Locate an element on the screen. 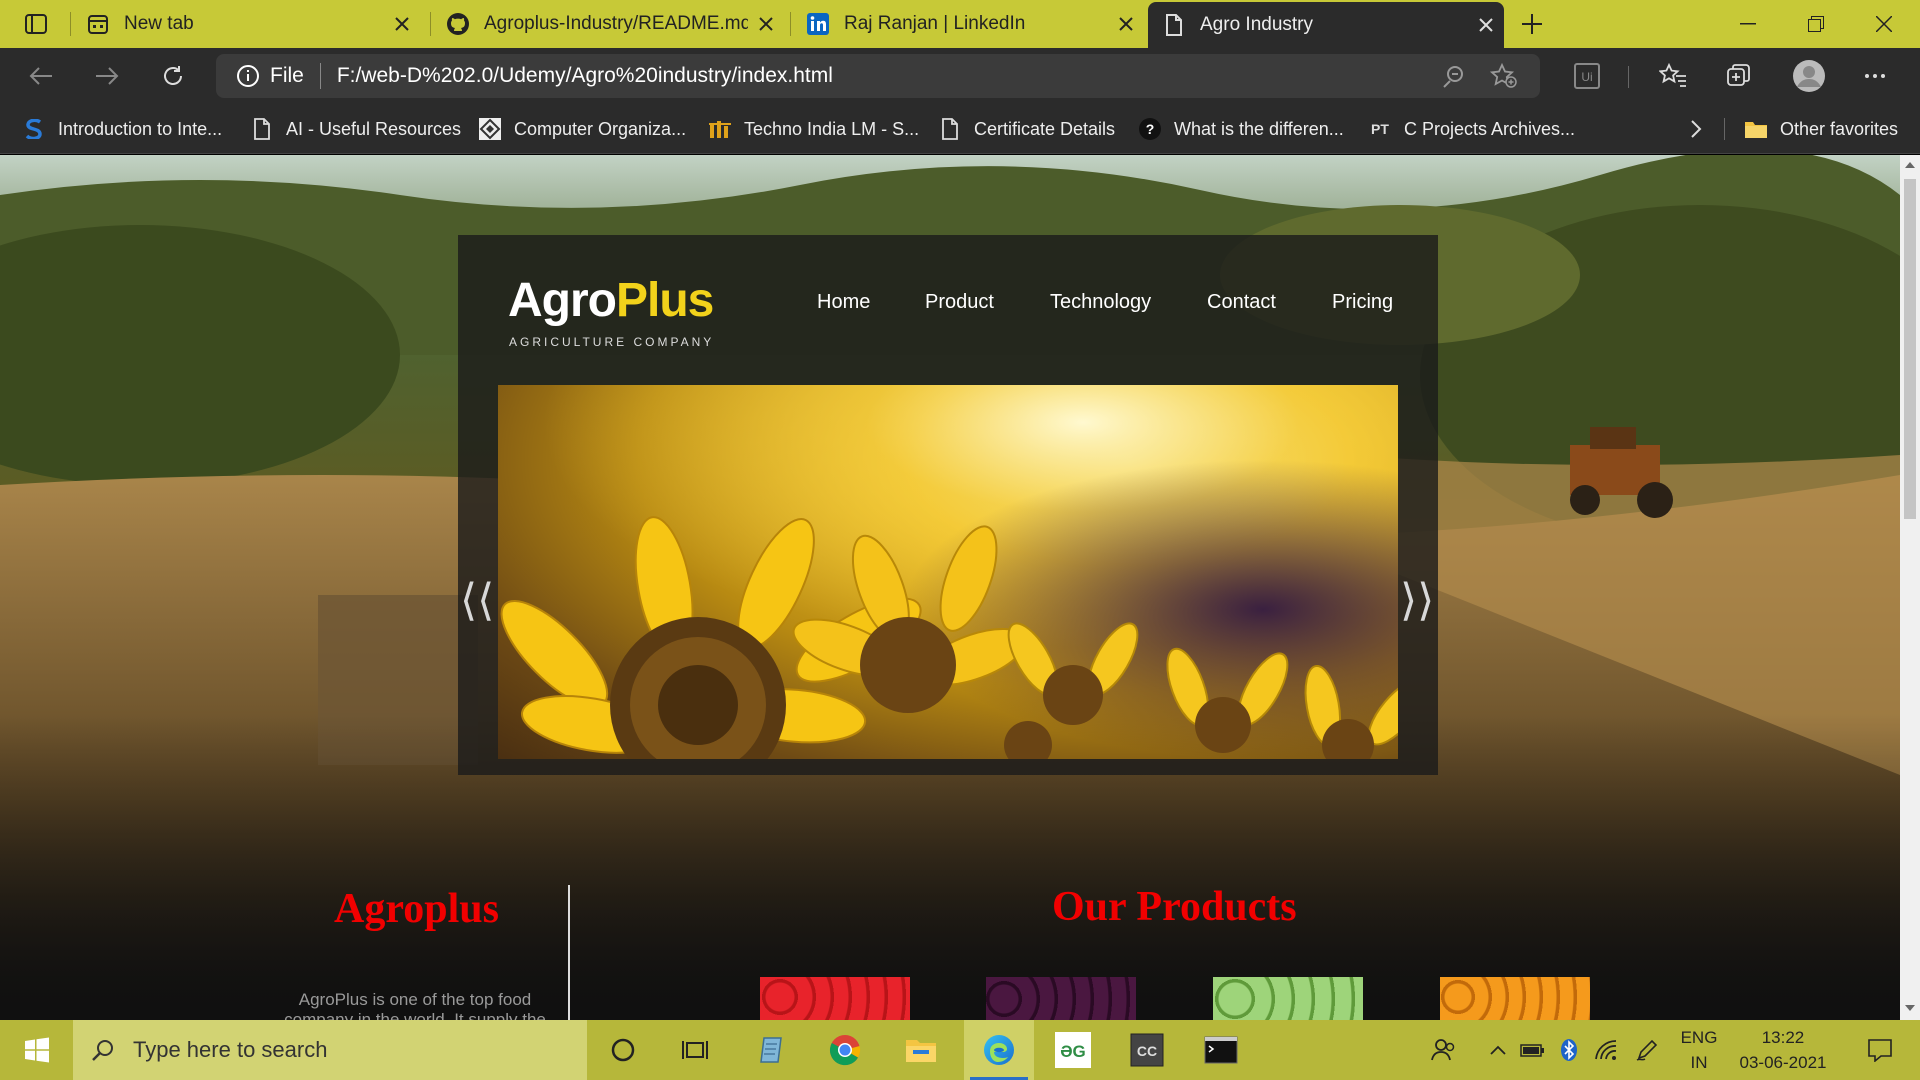 This screenshot has width=1920, height=1080. svg-text: PT is located at coordinates (1380, 129).